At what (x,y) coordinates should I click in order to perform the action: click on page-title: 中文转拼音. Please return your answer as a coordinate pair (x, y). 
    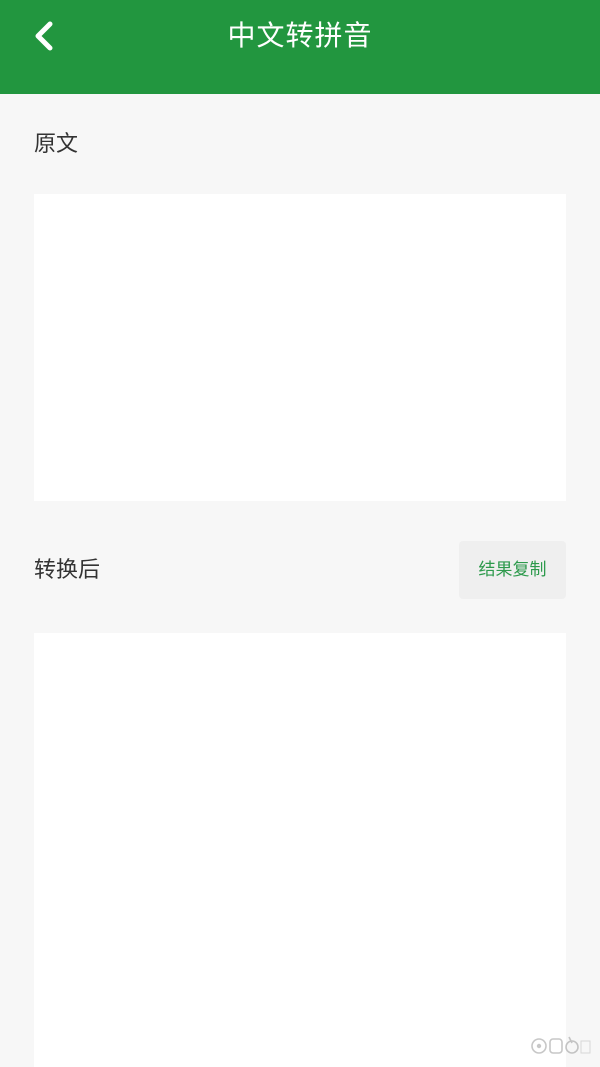
    Looking at the image, I should click on (300, 35).